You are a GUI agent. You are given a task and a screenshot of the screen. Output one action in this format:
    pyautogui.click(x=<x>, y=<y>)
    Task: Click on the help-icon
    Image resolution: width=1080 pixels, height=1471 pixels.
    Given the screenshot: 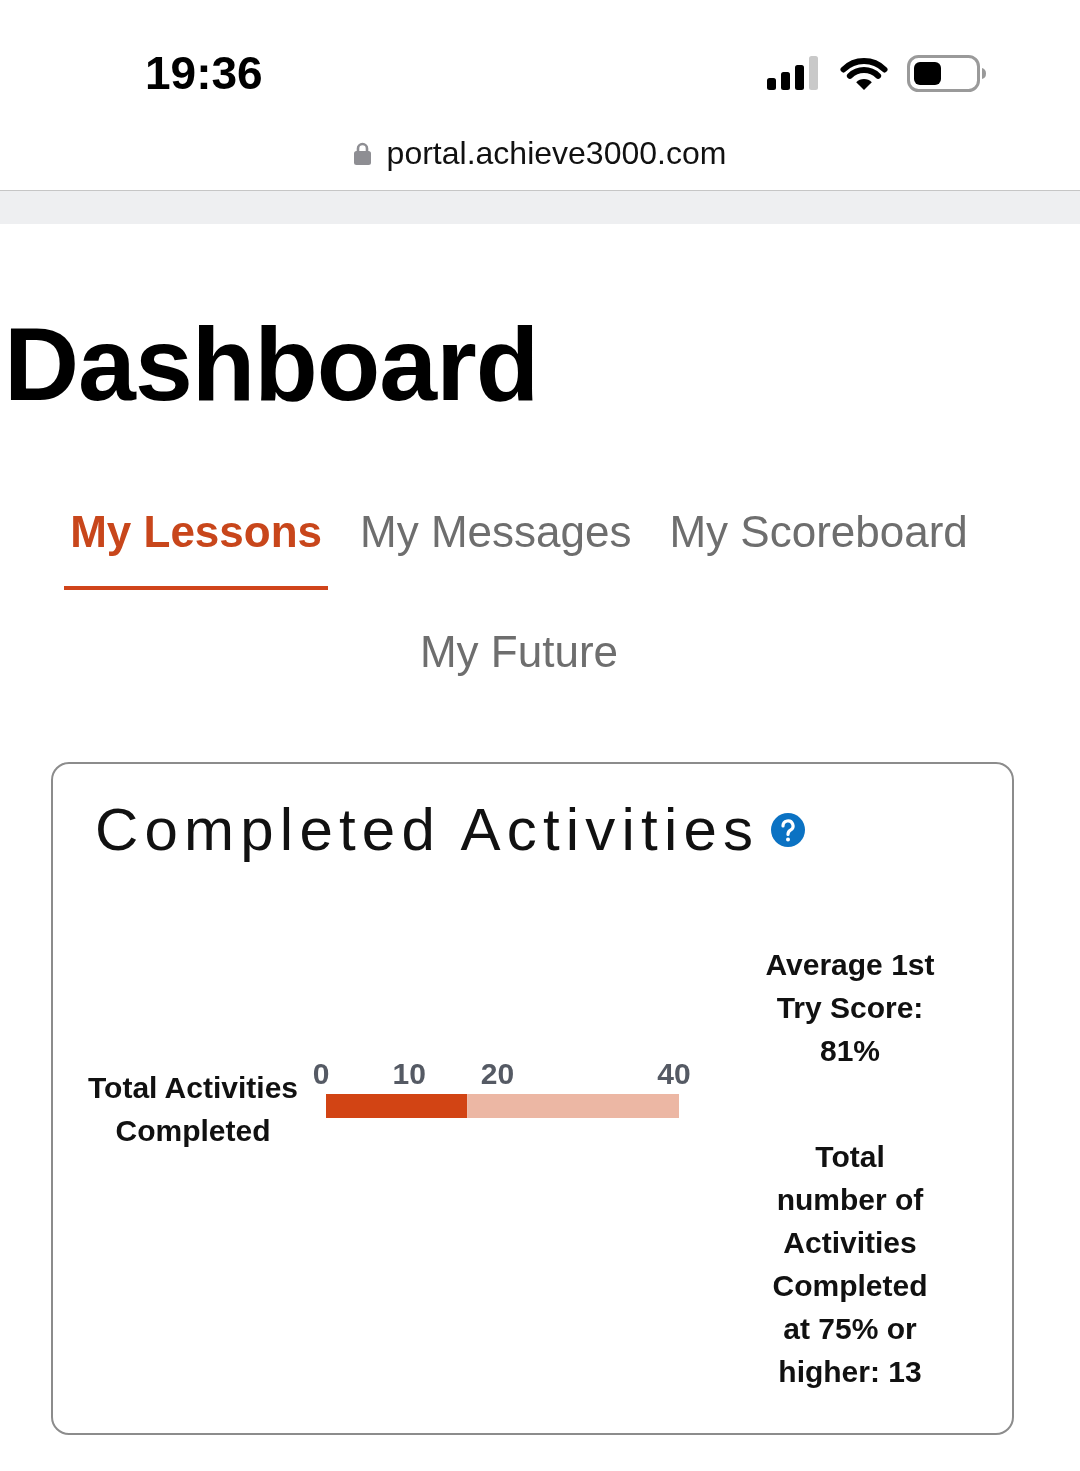 What is the action you would take?
    pyautogui.click(x=788, y=830)
    